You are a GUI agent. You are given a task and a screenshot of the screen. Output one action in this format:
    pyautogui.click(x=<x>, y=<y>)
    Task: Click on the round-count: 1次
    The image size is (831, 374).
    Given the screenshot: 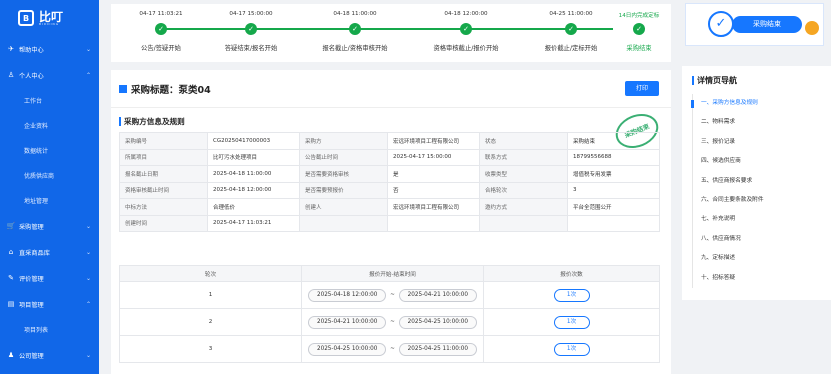 What is the action you would take?
    pyautogui.click(x=571, y=322)
    